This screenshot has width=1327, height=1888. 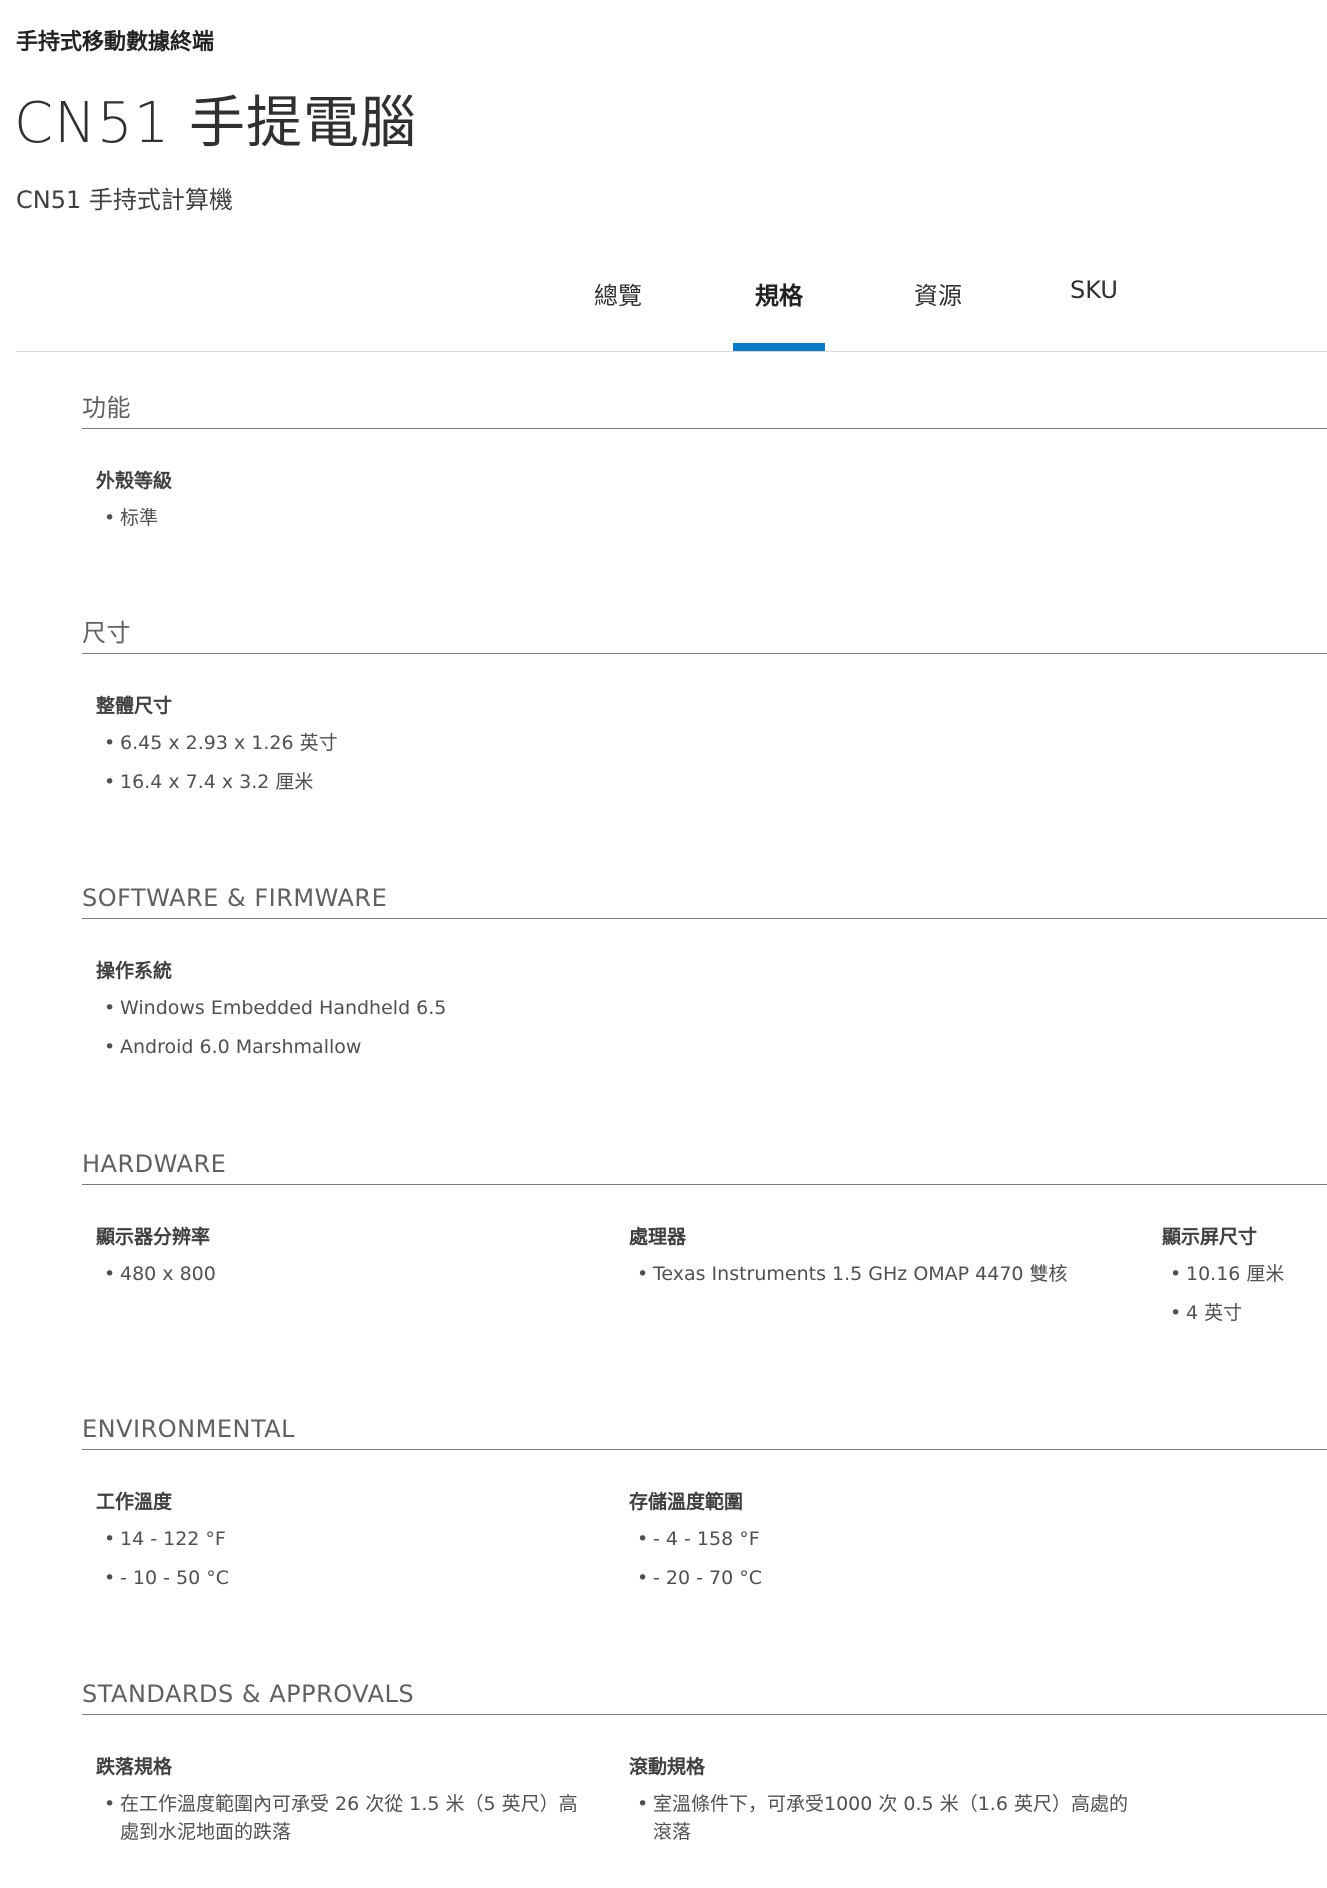 I want to click on tab-overview: 總覽, so click(x=618, y=314).